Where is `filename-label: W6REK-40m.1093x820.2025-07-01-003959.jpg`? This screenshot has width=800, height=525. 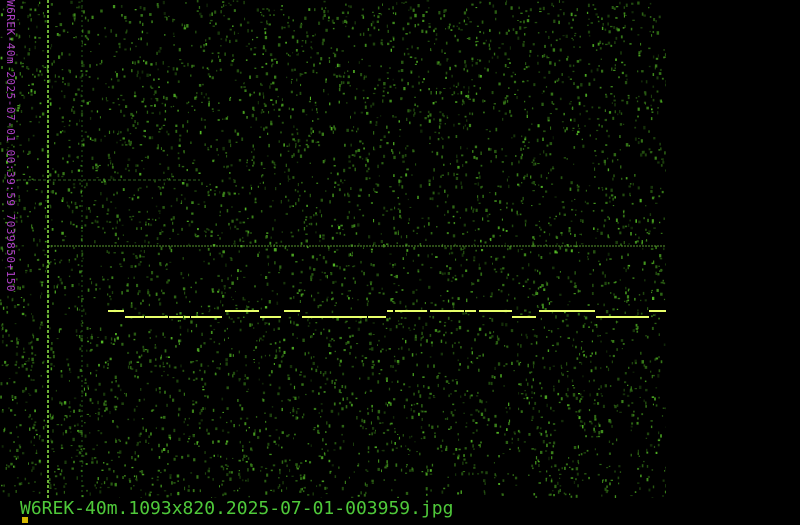 filename-label: W6REK-40m.1093x820.2025-07-01-003959.jpg is located at coordinates (237, 508).